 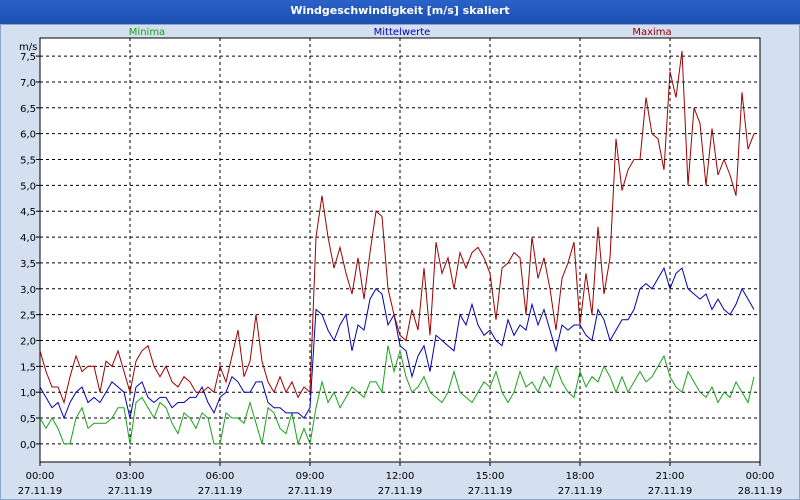 I want to click on x-tick-time-label: 18:00, so click(x=580, y=476).